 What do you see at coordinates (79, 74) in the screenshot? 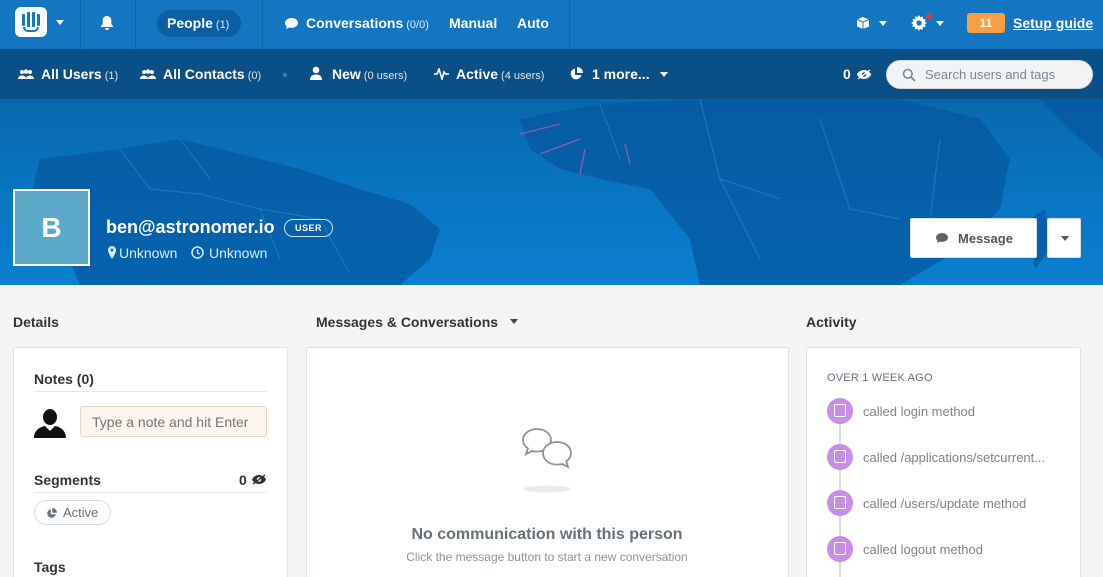
I see `segment-all-users: All Users (1)` at bounding box center [79, 74].